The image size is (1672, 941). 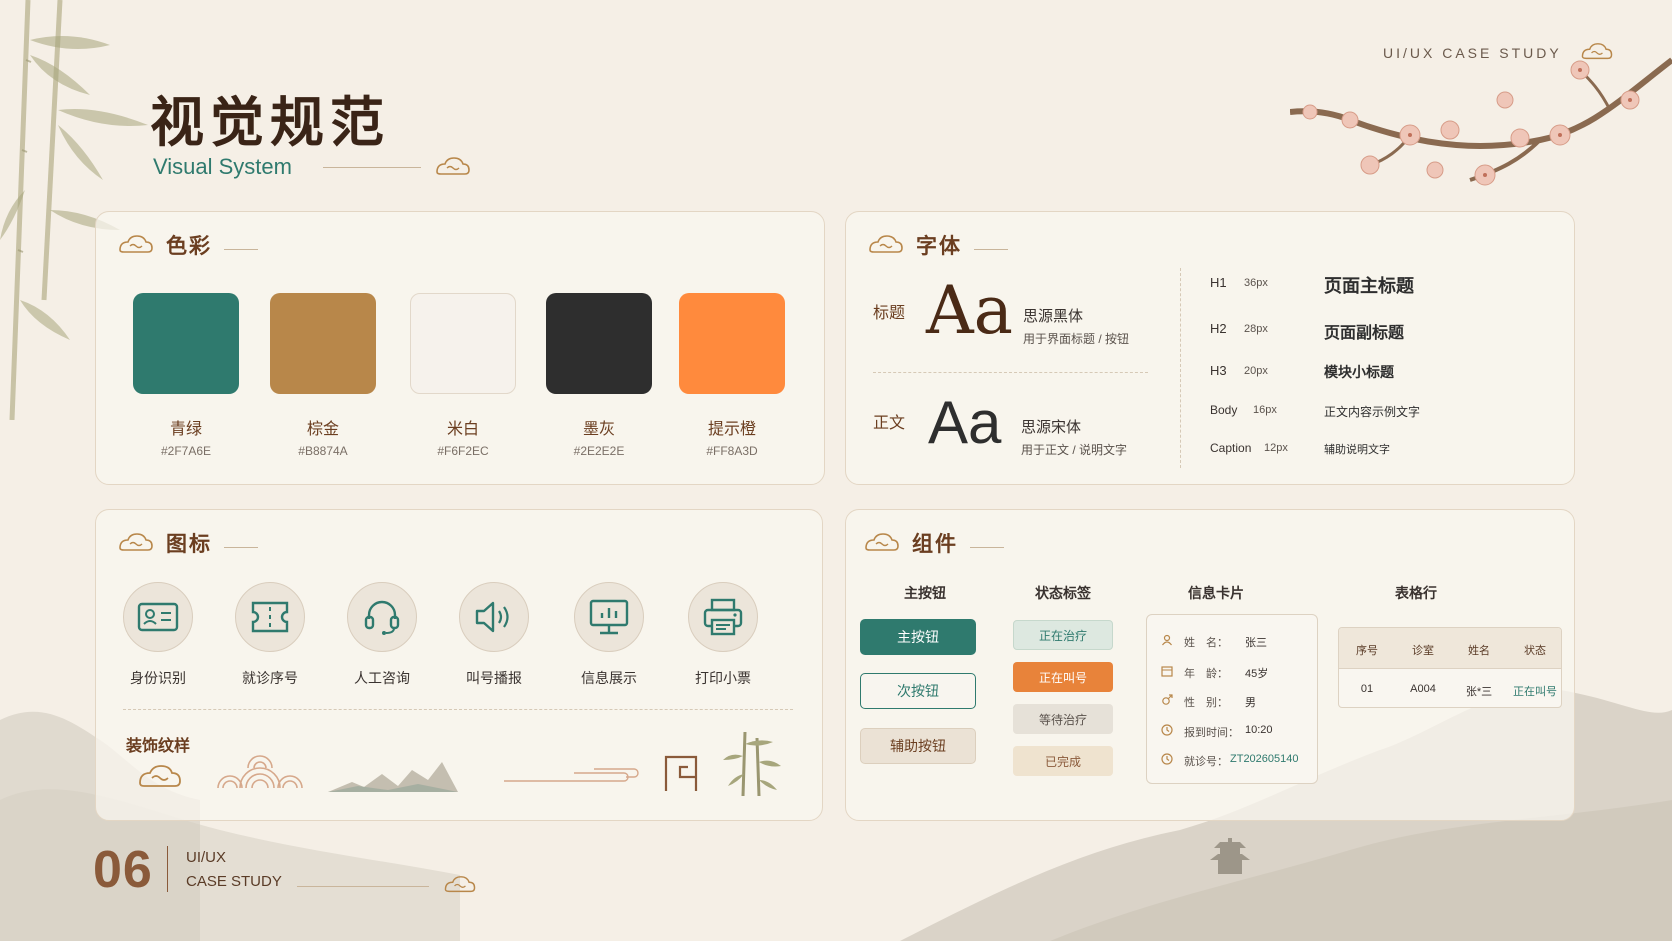 What do you see at coordinates (160, 776) in the screenshot?
I see `cloud-pattern-icon` at bounding box center [160, 776].